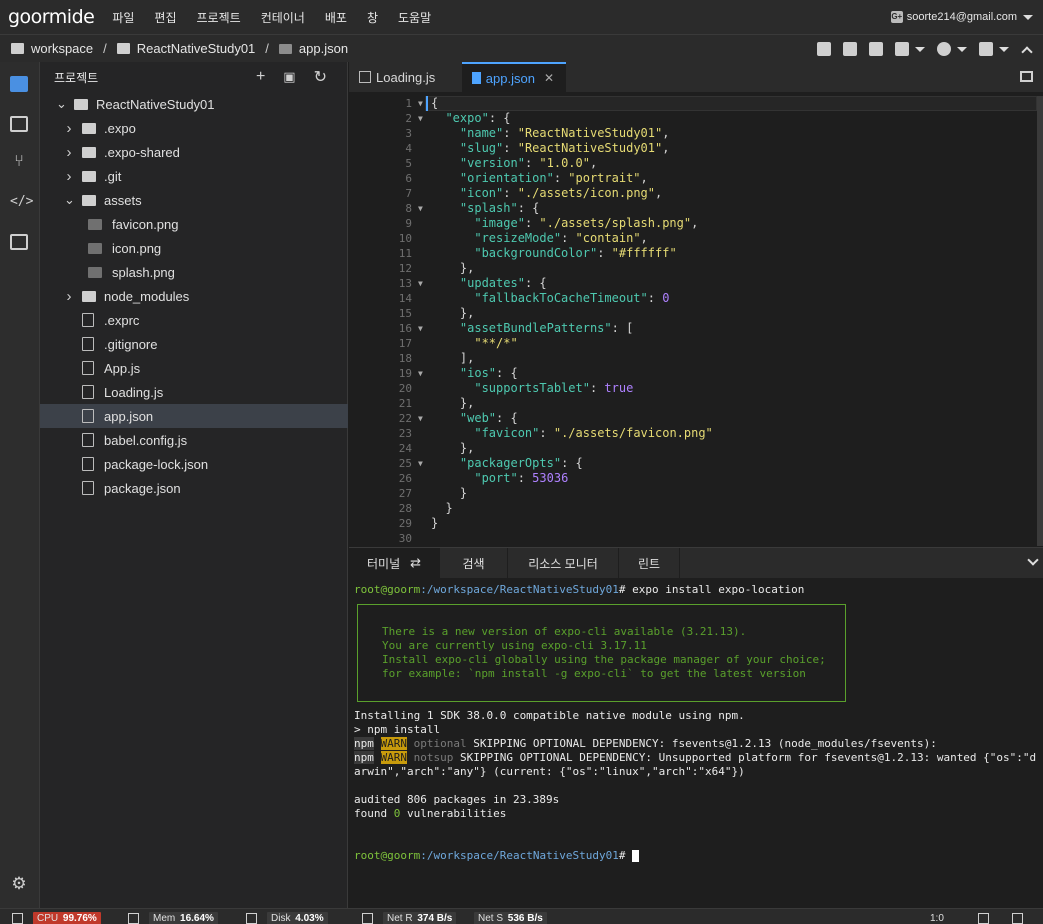 The image size is (1043, 924). I want to click on tab-search: 검색, so click(474, 563).